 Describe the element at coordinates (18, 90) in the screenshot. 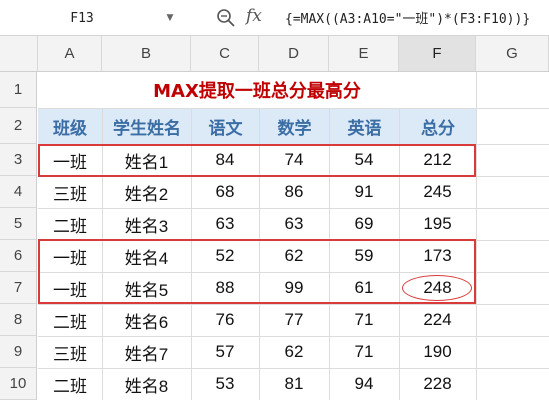

I see `row-header-1: 1` at that location.